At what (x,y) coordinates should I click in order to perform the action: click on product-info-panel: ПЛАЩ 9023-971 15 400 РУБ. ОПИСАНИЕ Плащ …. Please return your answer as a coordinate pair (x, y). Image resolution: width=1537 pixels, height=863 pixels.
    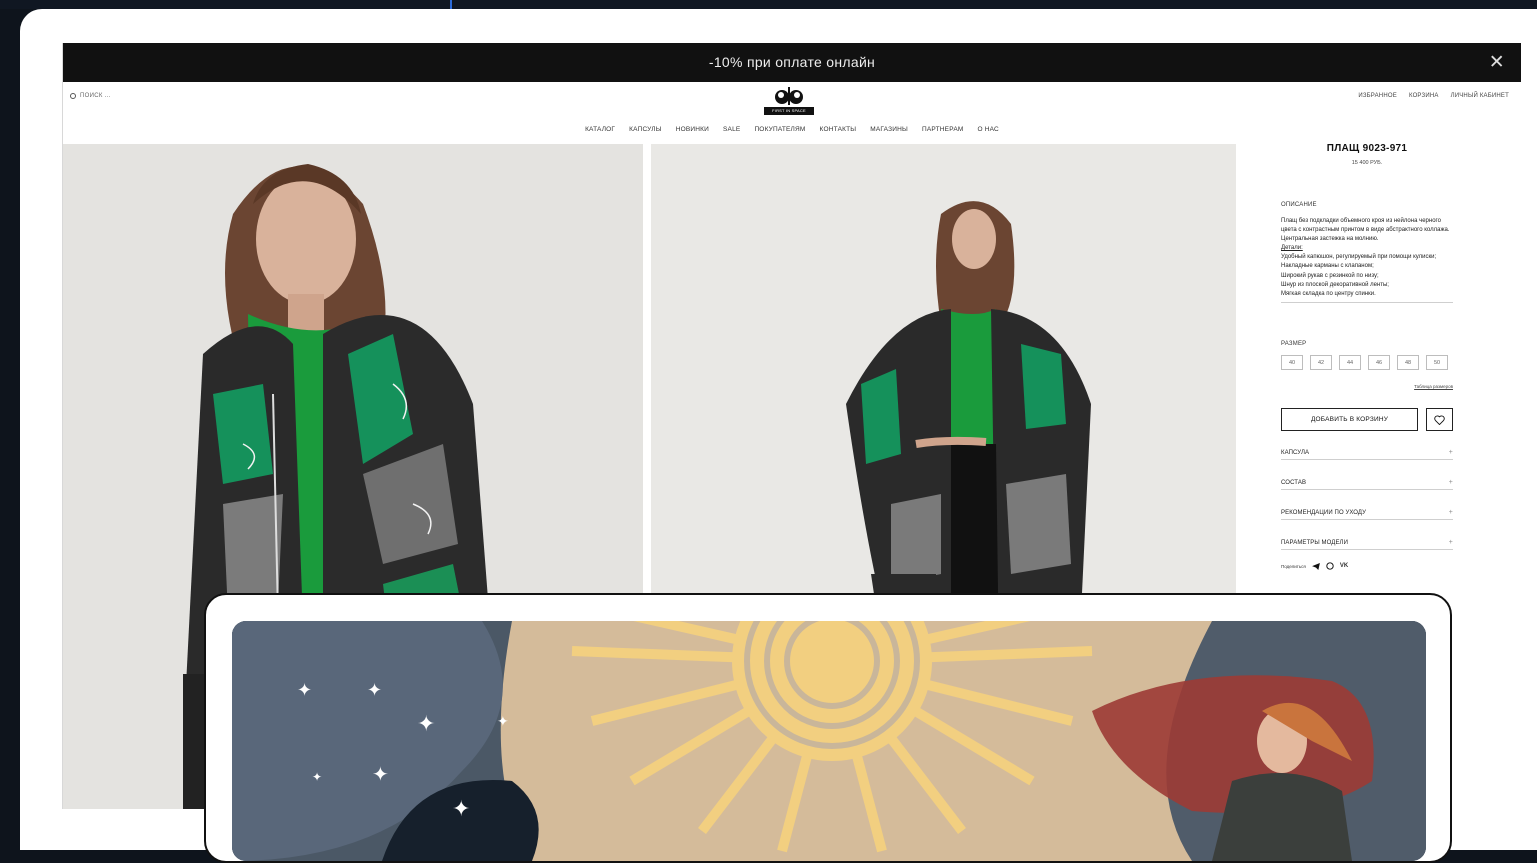
    Looking at the image, I should click on (1367, 356).